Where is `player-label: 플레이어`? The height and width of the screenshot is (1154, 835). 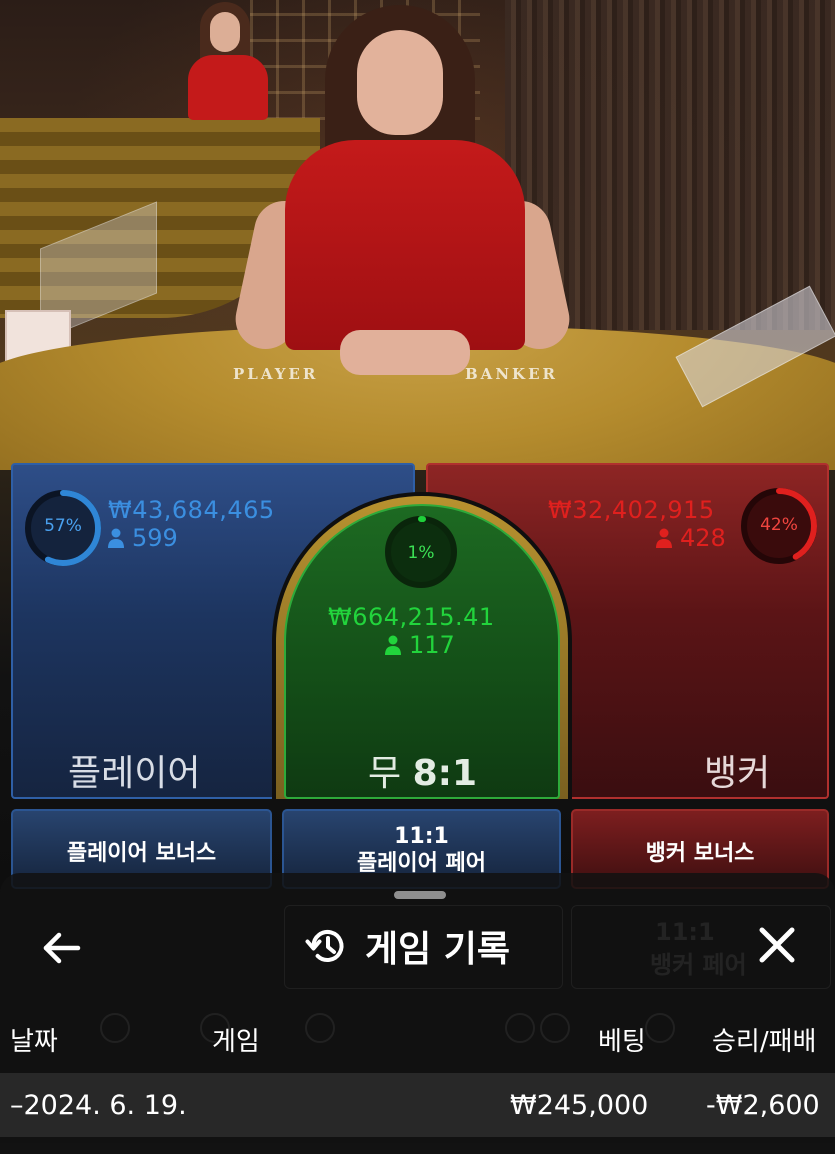
player-label: 플레이어 is located at coordinates (134, 773).